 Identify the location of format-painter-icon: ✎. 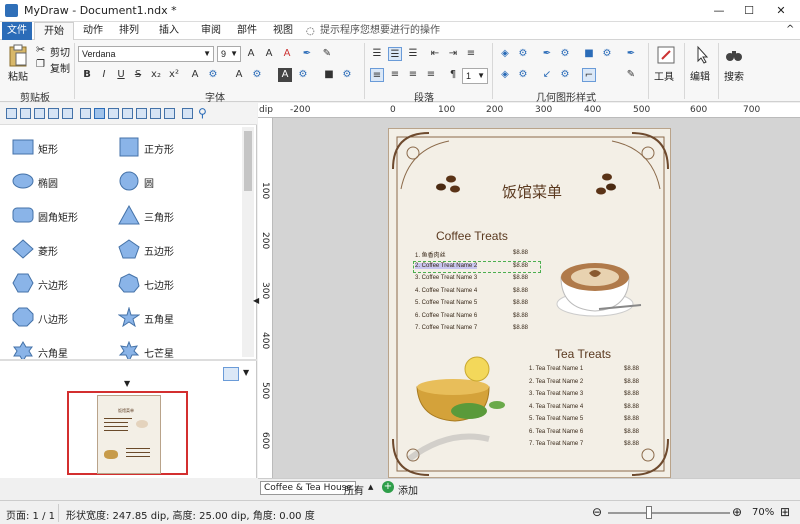
(327, 54).